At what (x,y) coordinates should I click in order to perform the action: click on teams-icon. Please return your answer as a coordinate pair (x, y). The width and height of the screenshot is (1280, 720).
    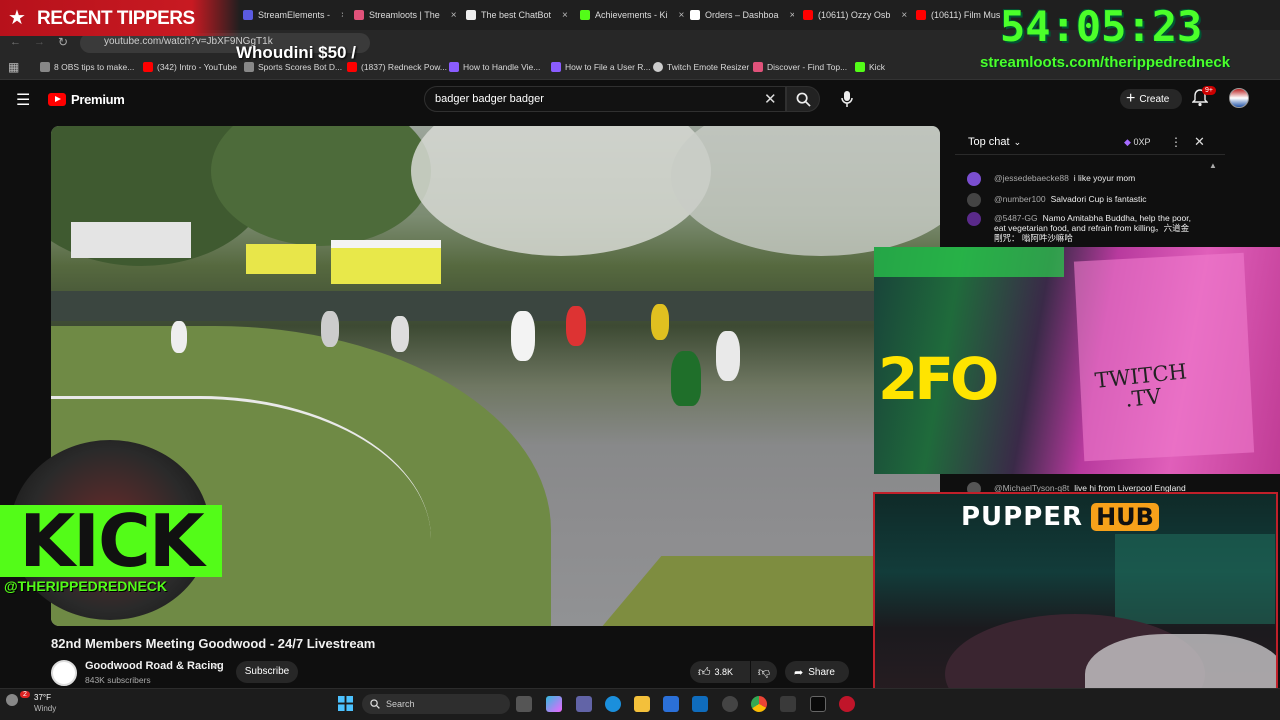
    Looking at the image, I should click on (584, 704).